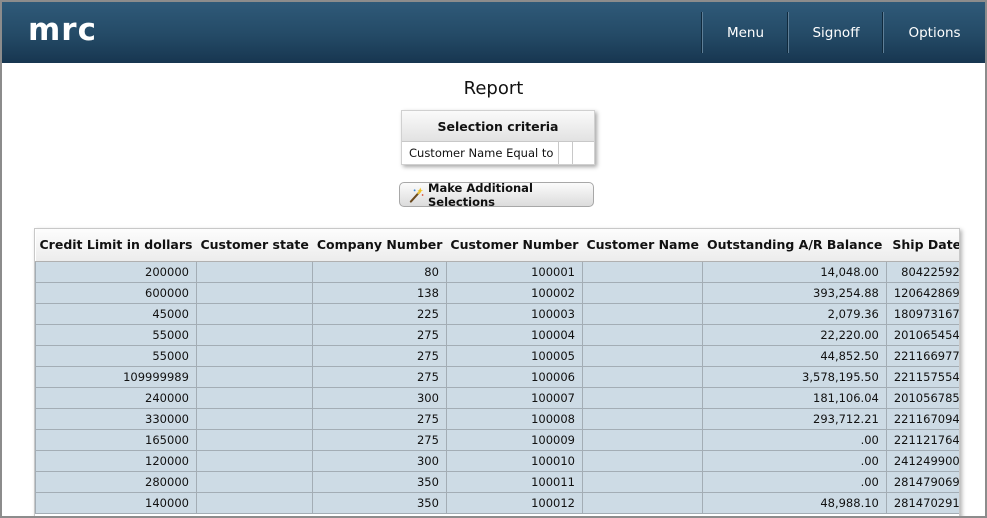 This screenshot has height=518, width=987. I want to click on table-cell: 293,712.21, so click(794, 418).